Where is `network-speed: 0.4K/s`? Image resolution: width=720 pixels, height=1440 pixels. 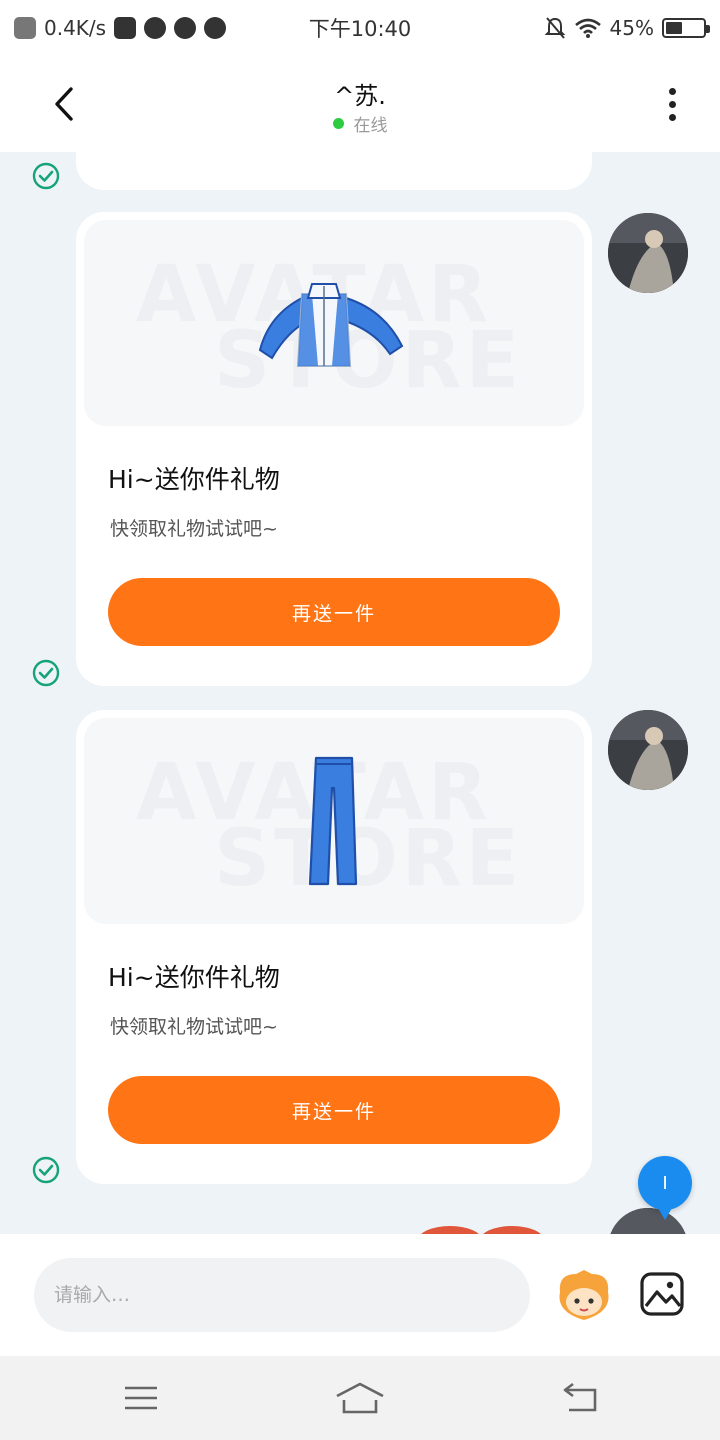 network-speed: 0.4K/s is located at coordinates (75, 28).